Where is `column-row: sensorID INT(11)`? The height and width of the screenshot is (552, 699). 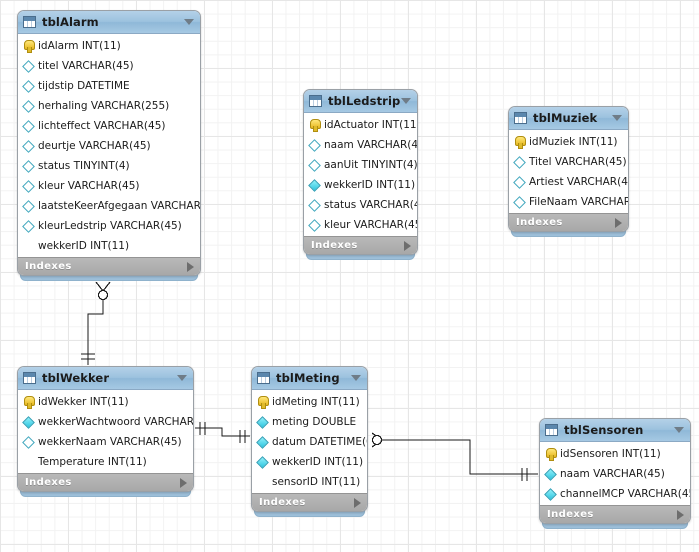
column-row: sensorID INT(11) is located at coordinates (309, 482).